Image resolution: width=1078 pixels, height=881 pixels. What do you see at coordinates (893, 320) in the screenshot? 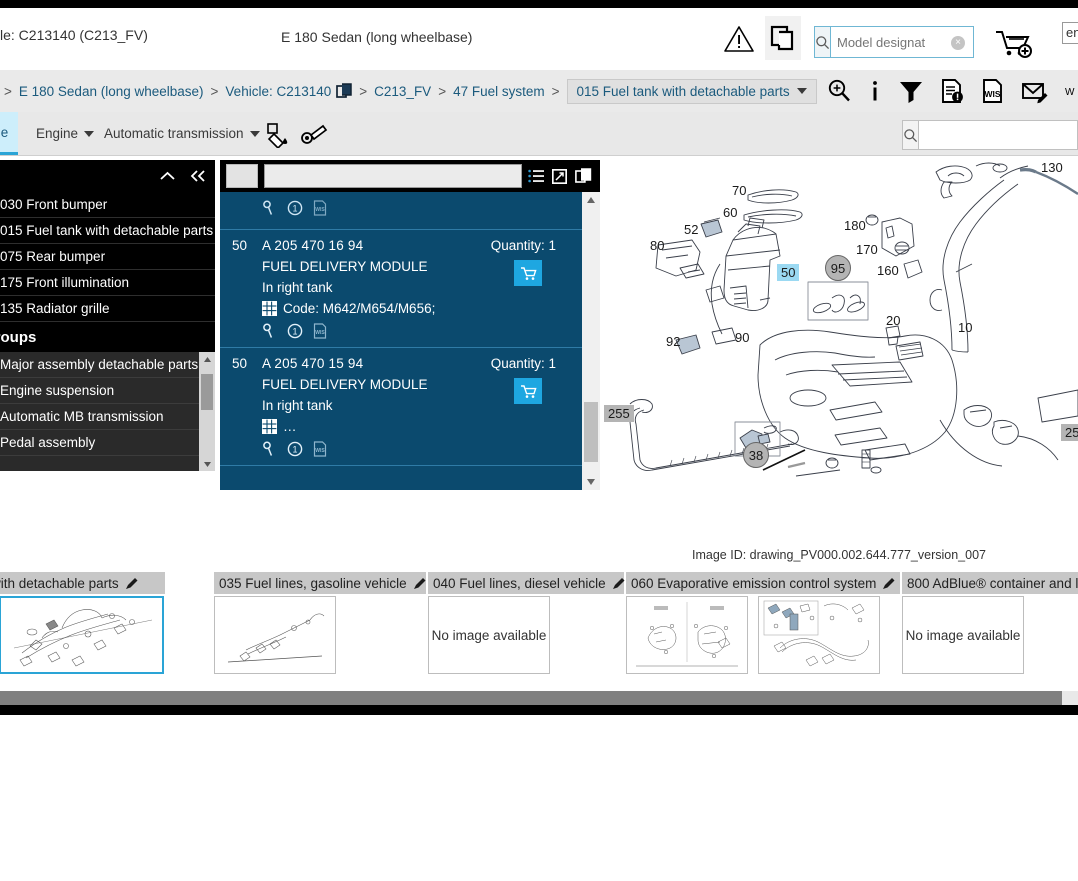
I see `callout-20: 20` at bounding box center [893, 320].